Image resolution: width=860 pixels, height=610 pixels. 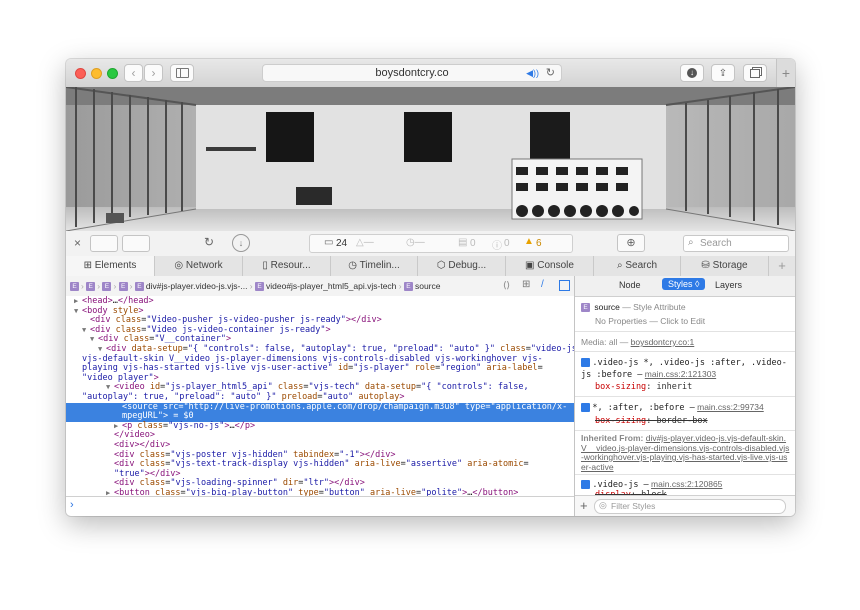 I want to click on dashboard: ▭ 24 △— ◷— ▤ 0 ⓘ 0 ▲ 6, so click(x=441, y=243).